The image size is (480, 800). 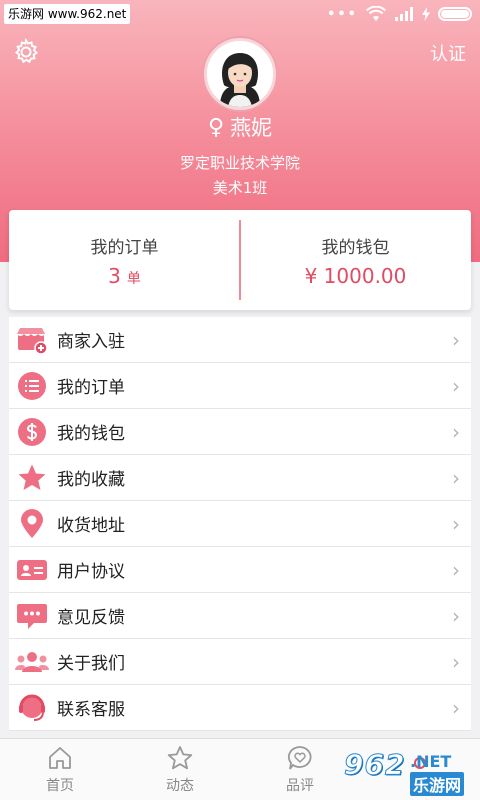 I want to click on female-icon: ♀, so click(x=216, y=127).